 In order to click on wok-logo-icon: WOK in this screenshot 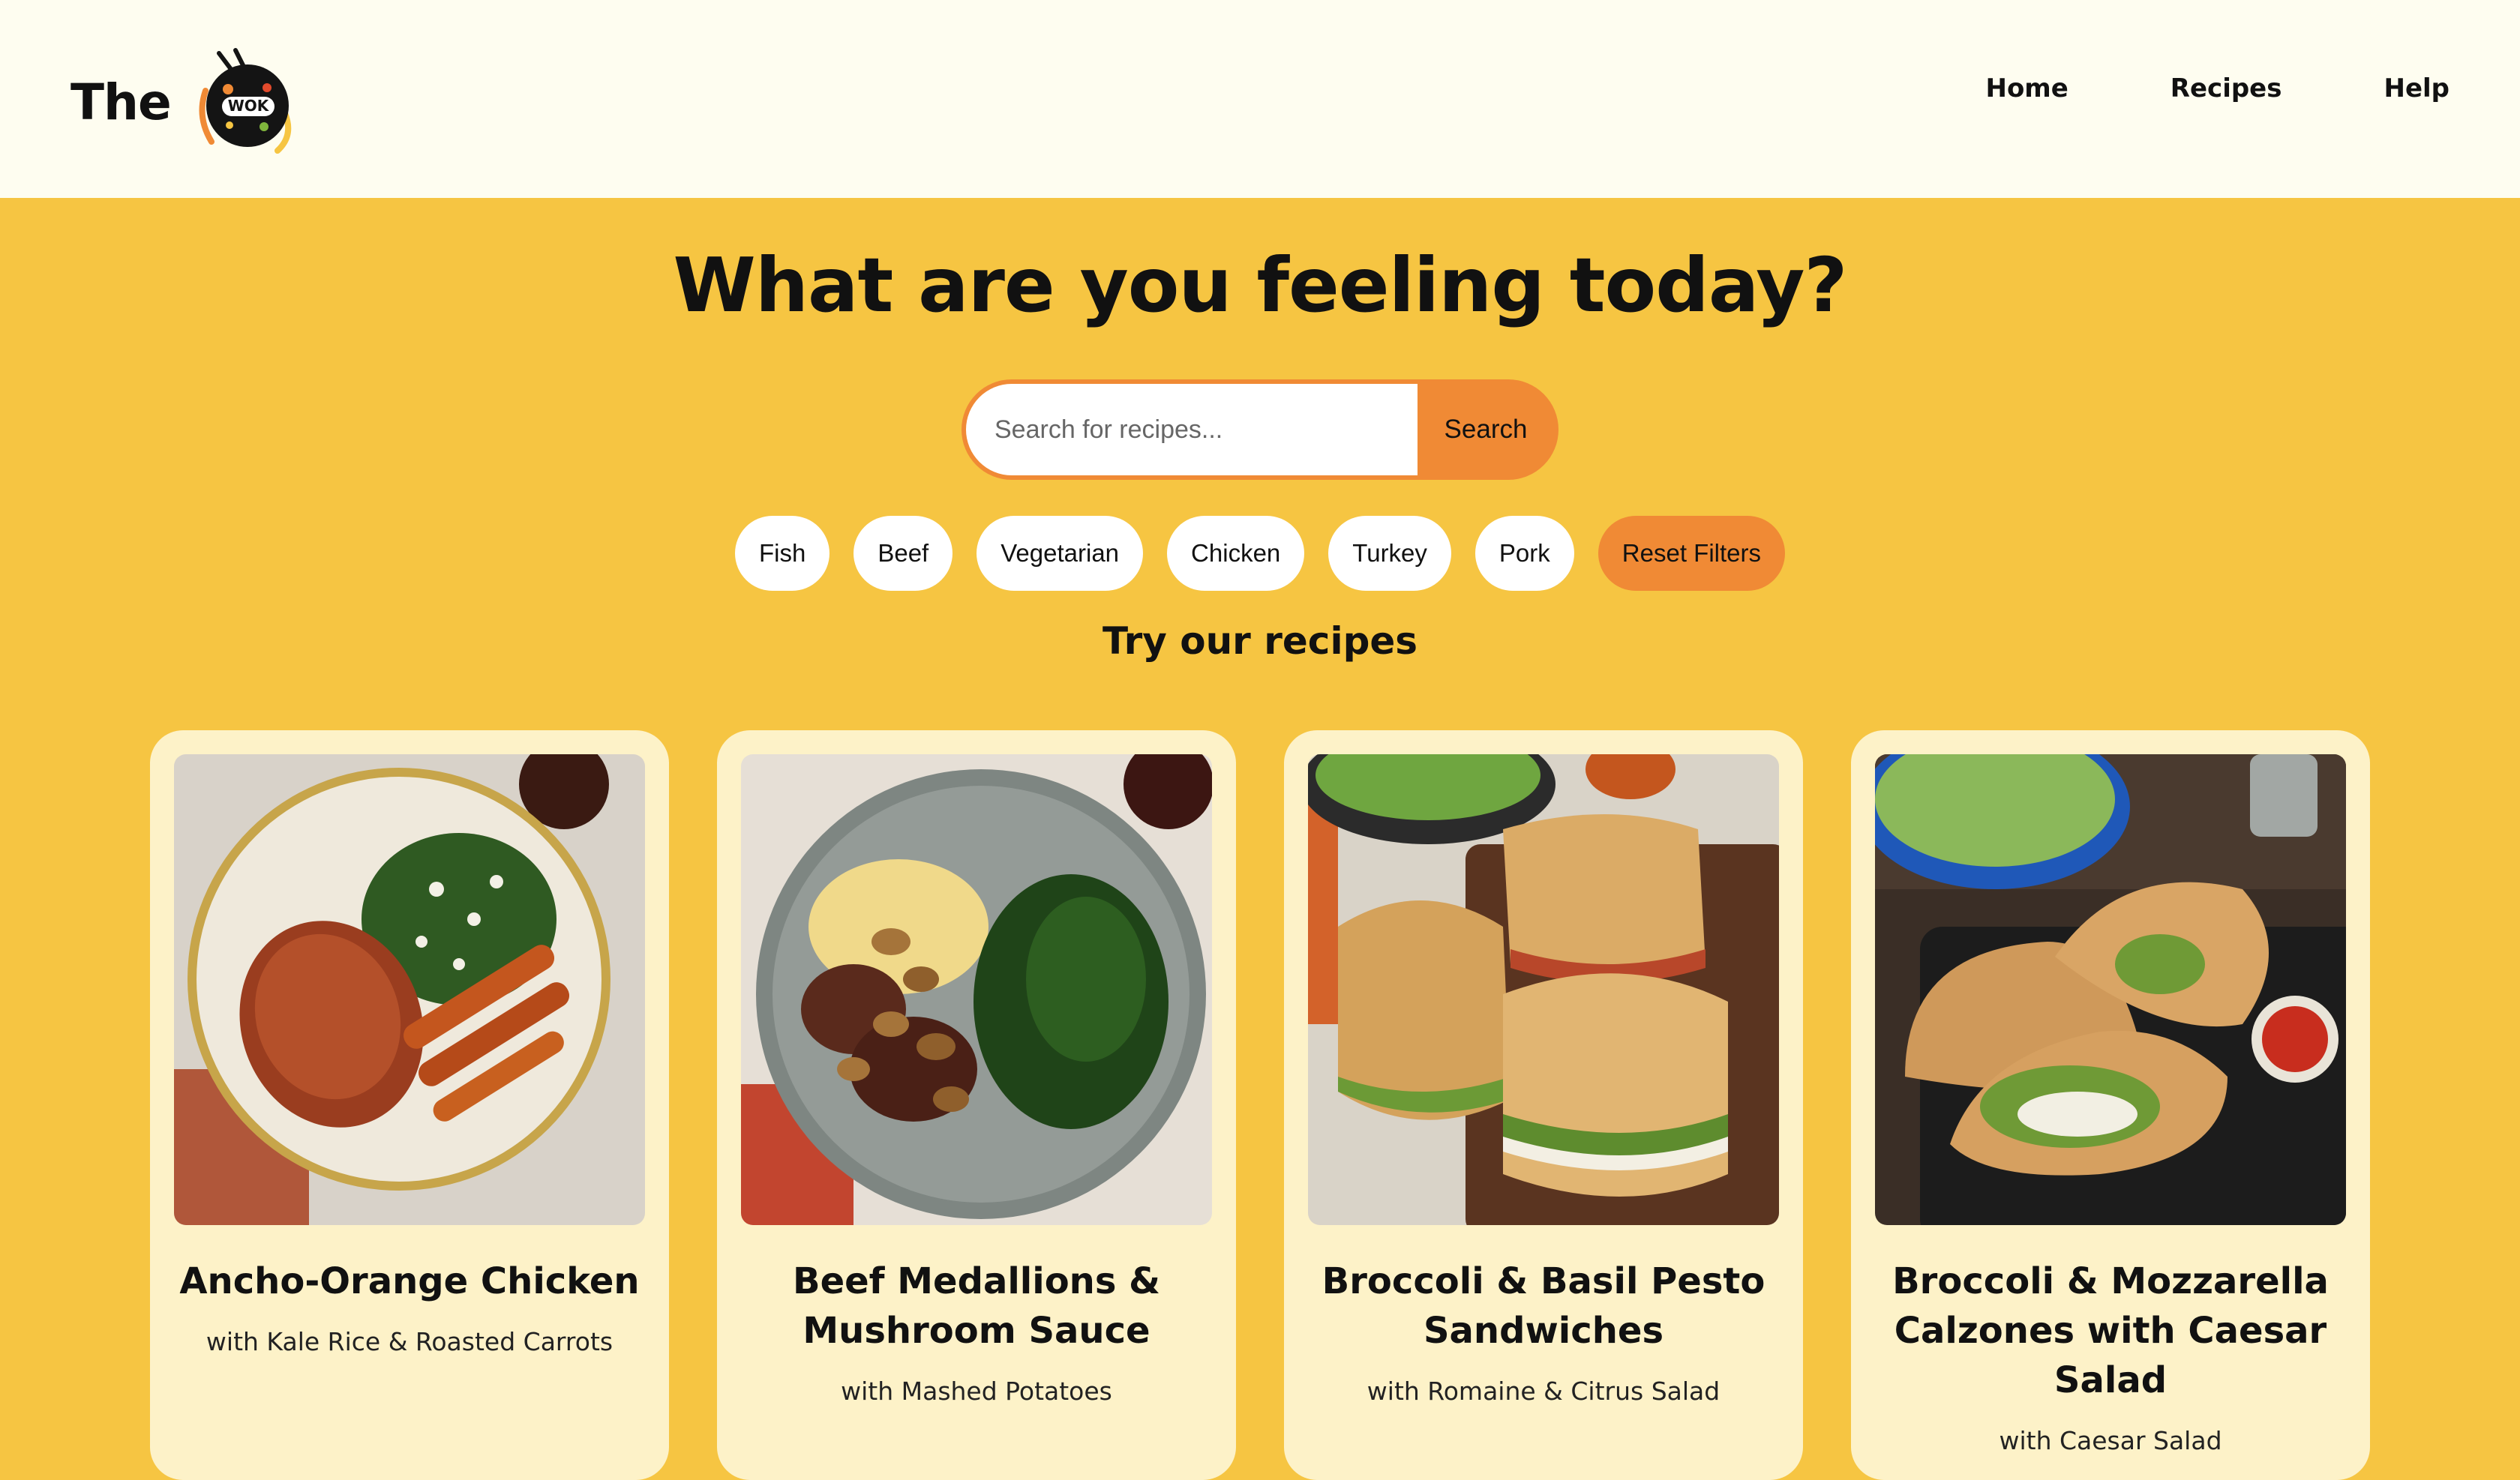, I will do `click(245, 102)`.